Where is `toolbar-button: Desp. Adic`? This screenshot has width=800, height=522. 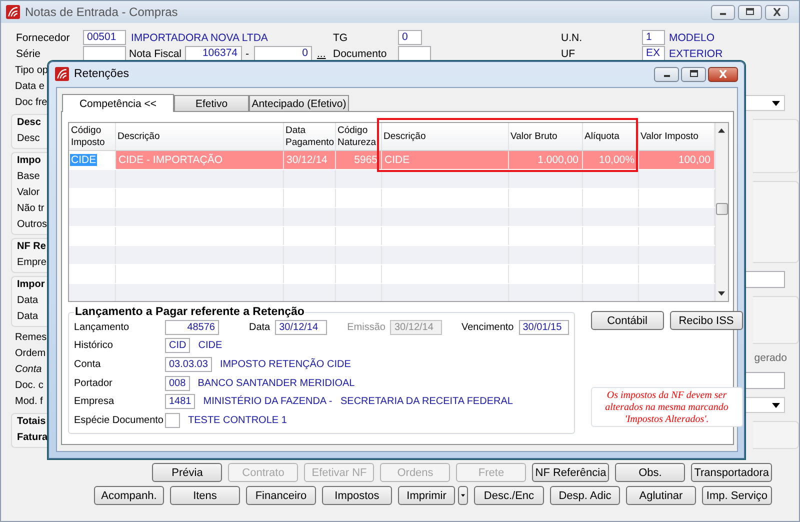 toolbar-button: Desp. Adic is located at coordinates (585, 495).